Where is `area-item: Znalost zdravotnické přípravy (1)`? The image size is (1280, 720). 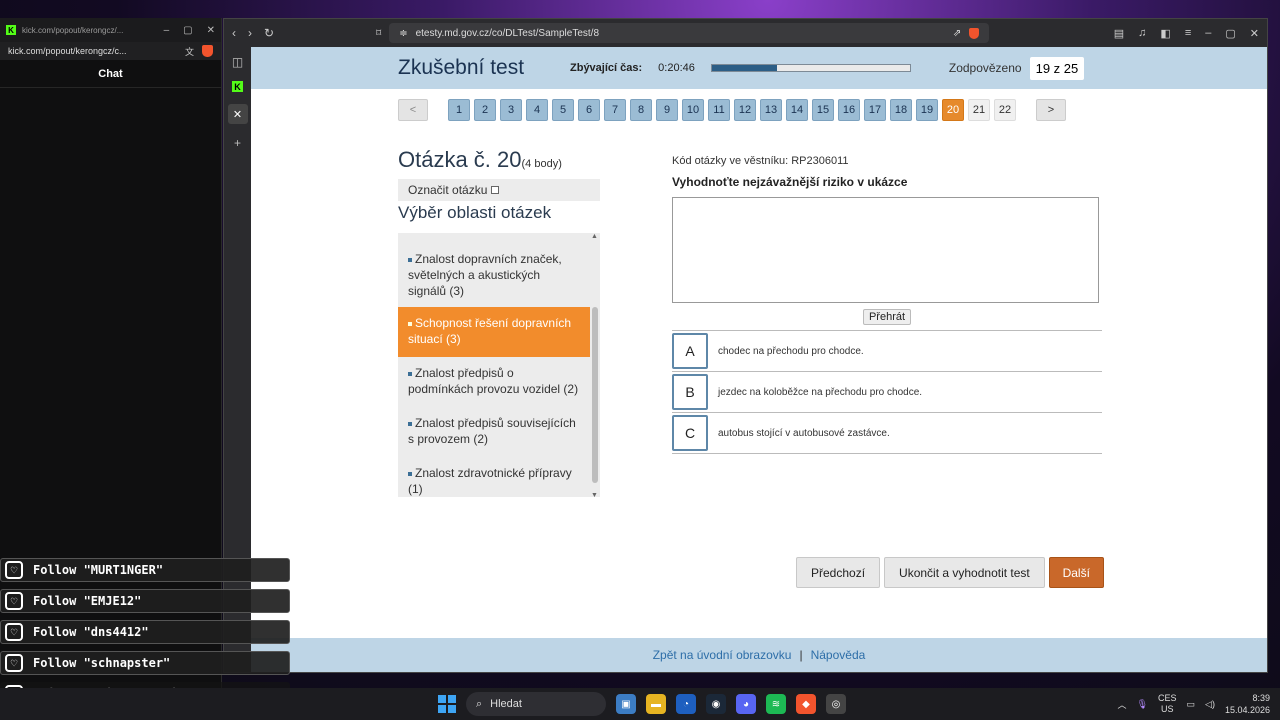
area-item: Znalost zdravotnické přípravy (1) is located at coordinates (494, 482).